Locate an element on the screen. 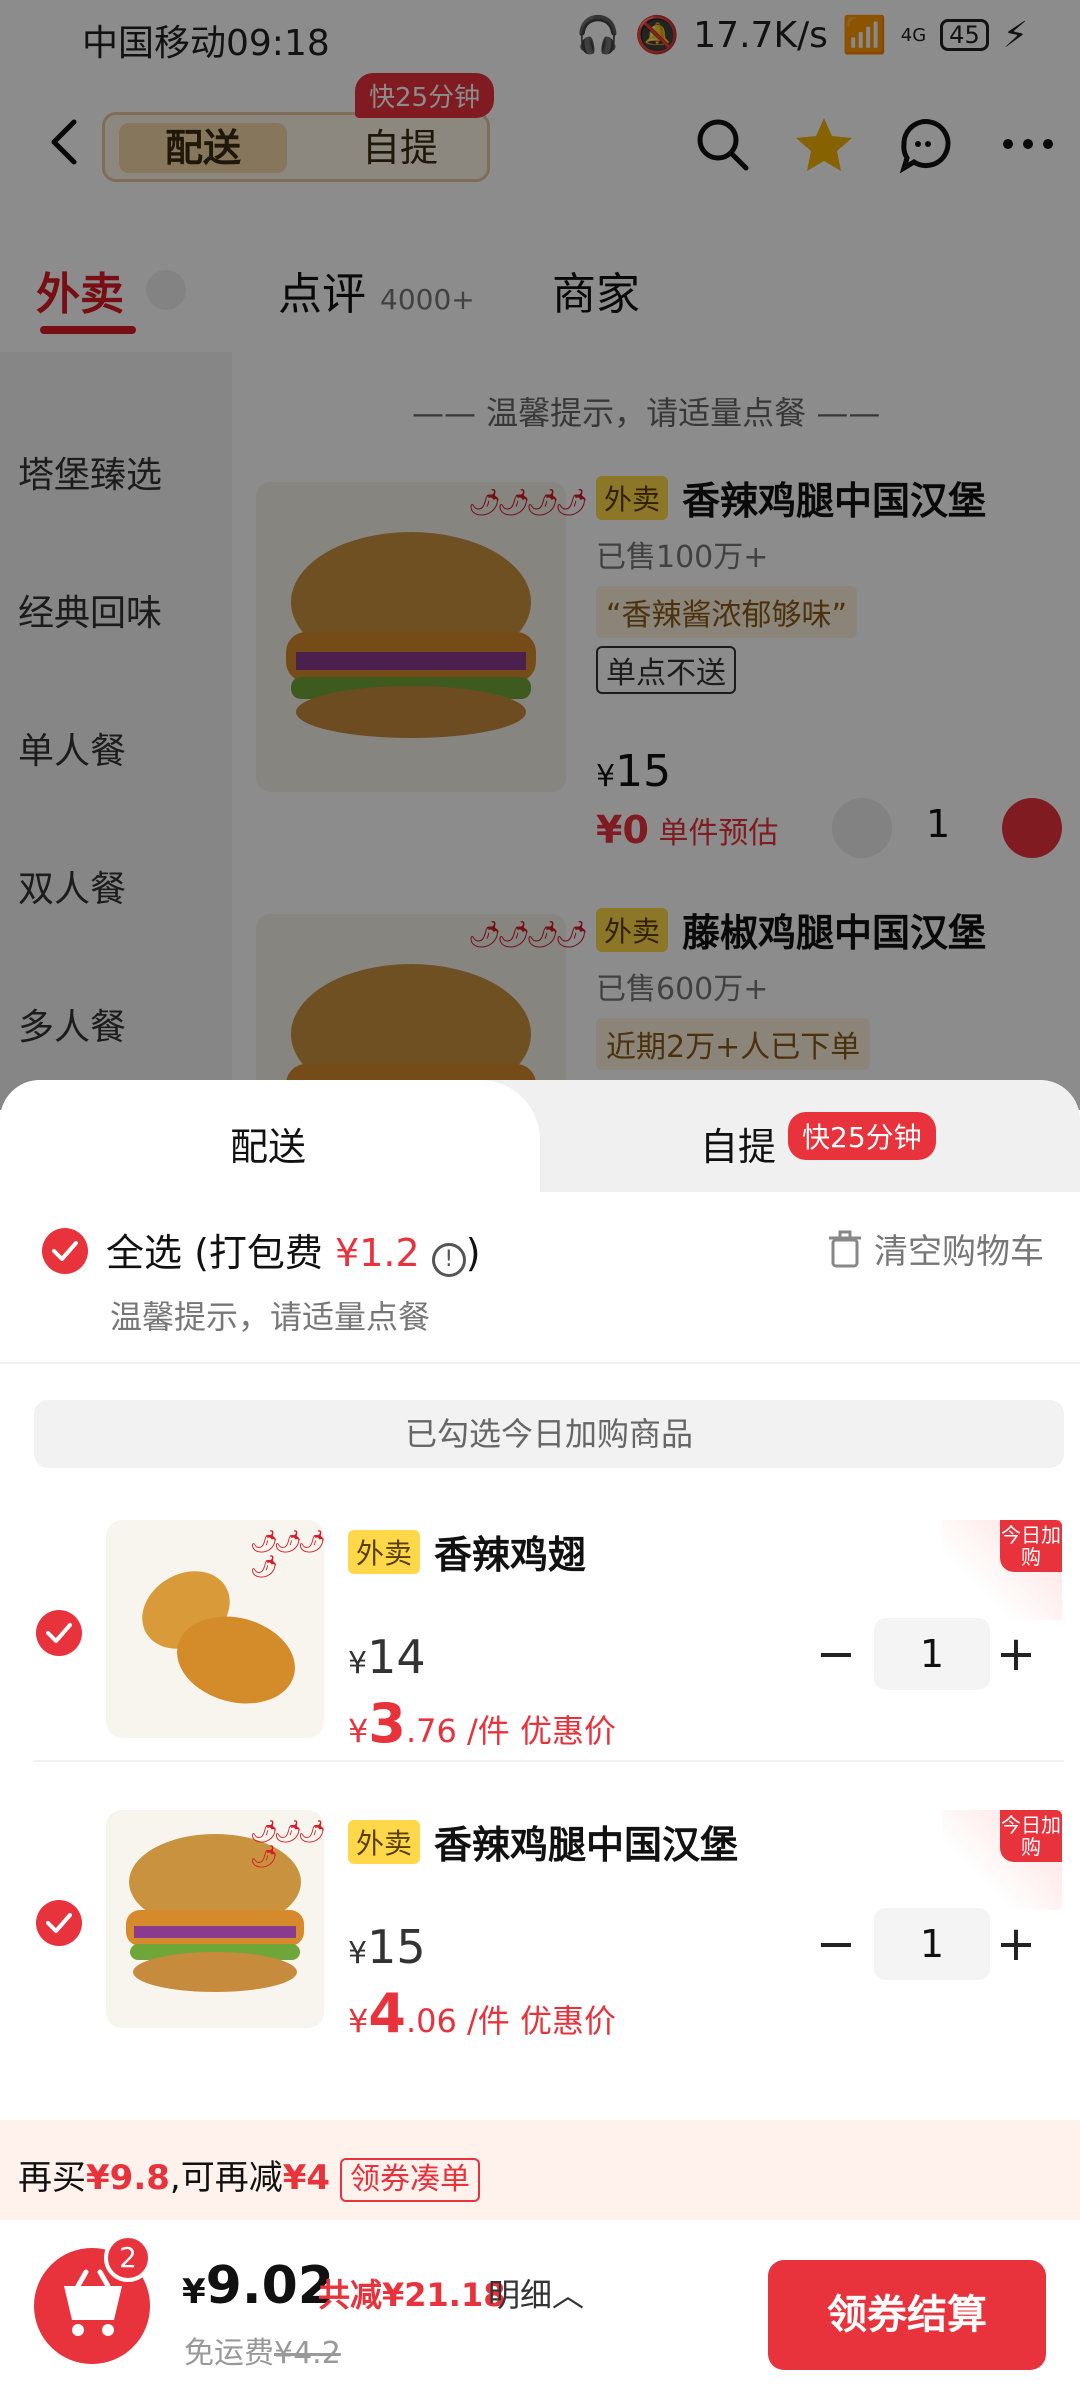 The image size is (1080, 2400). sheet-tab-delivery: 配送 is located at coordinates (270, 1136).